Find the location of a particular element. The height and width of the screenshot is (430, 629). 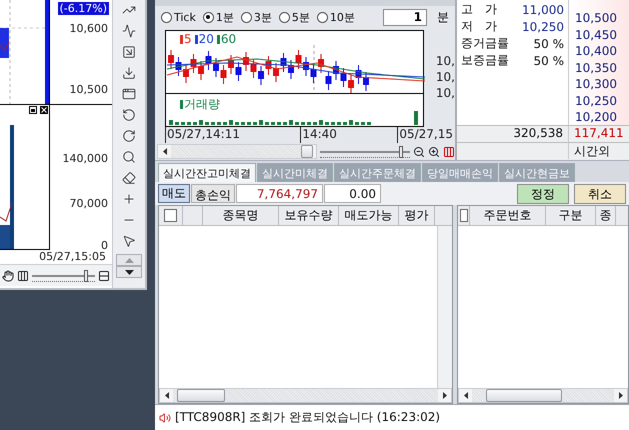

eraser-icon is located at coordinates (129, 178).